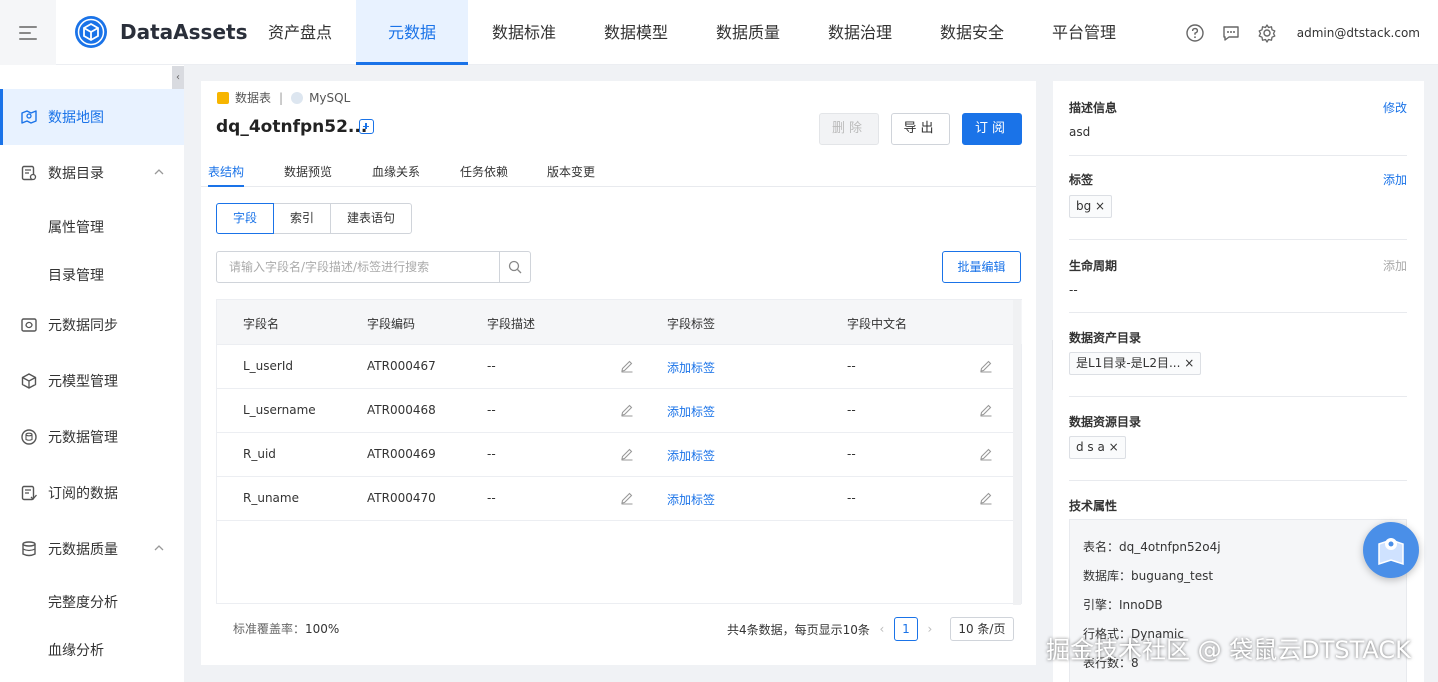  What do you see at coordinates (302, 218) in the screenshot?
I see `segment-index: 索引` at bounding box center [302, 218].